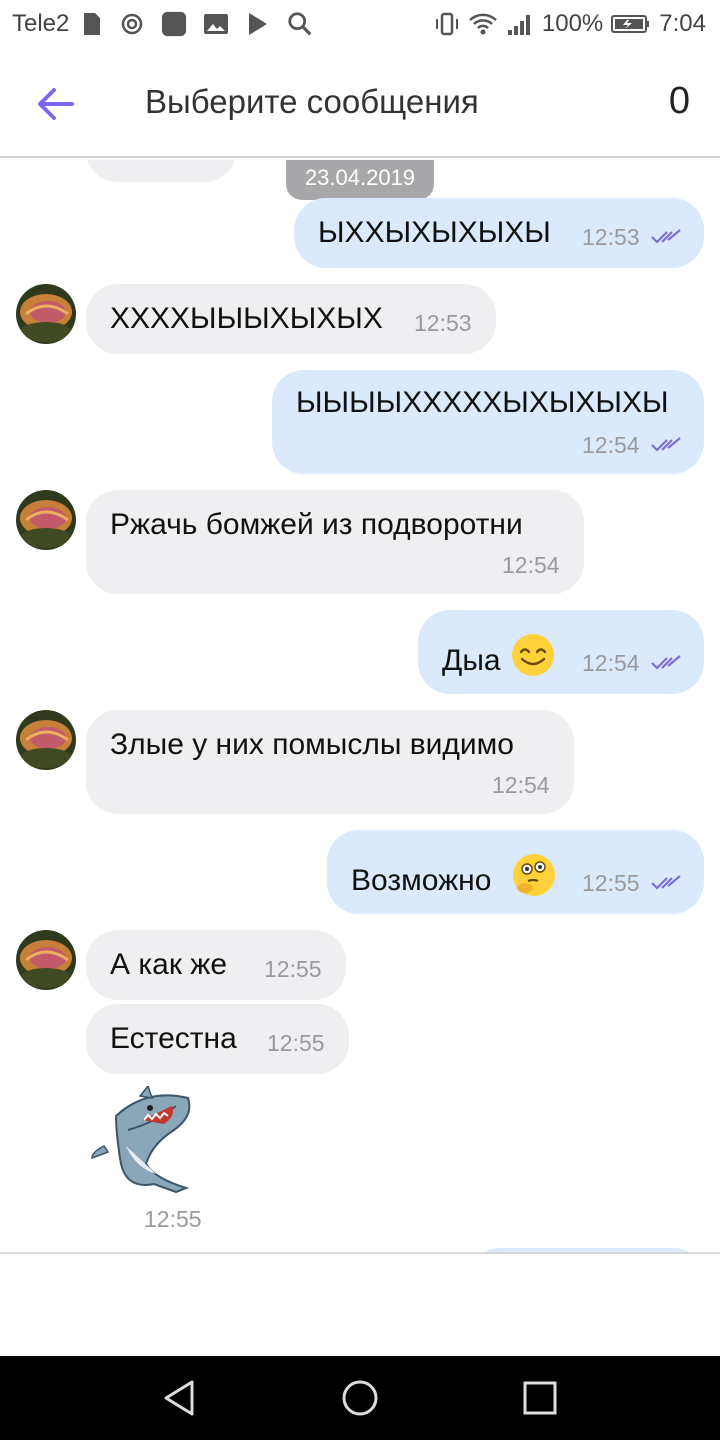 This screenshot has height=1440, width=720. I want to click on message-bubble-incoming: ХХХХЫЫЫХЫХЫХ 12:53, so click(291, 319).